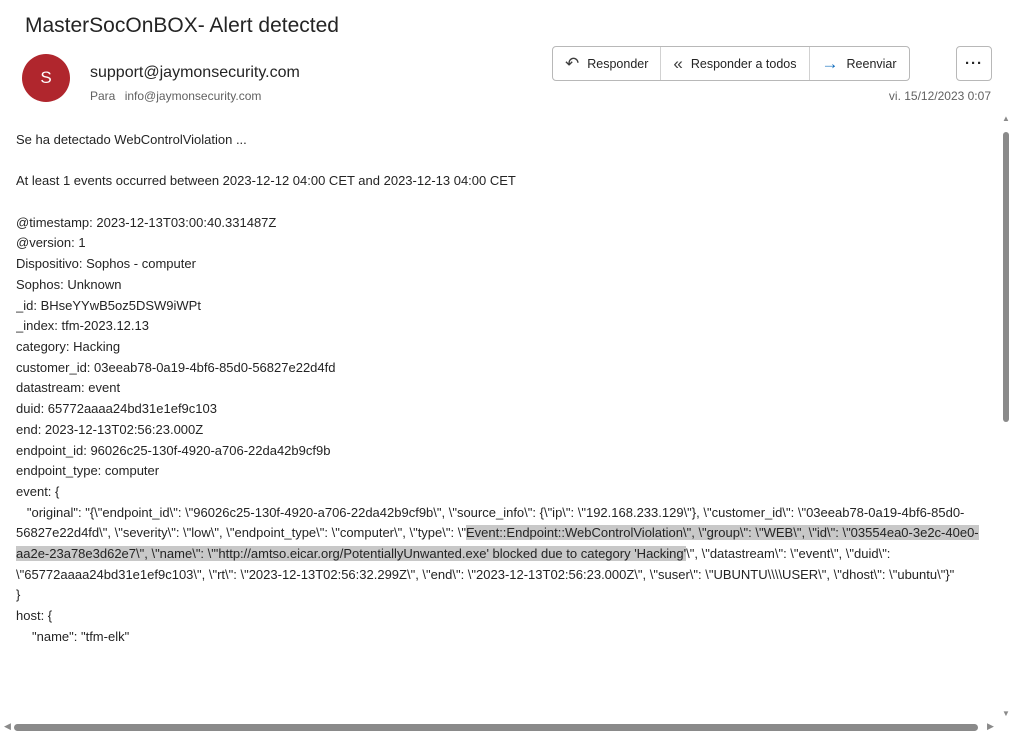  I want to click on email-subject: MasterSocOnBOX- Alert detected, so click(182, 25).